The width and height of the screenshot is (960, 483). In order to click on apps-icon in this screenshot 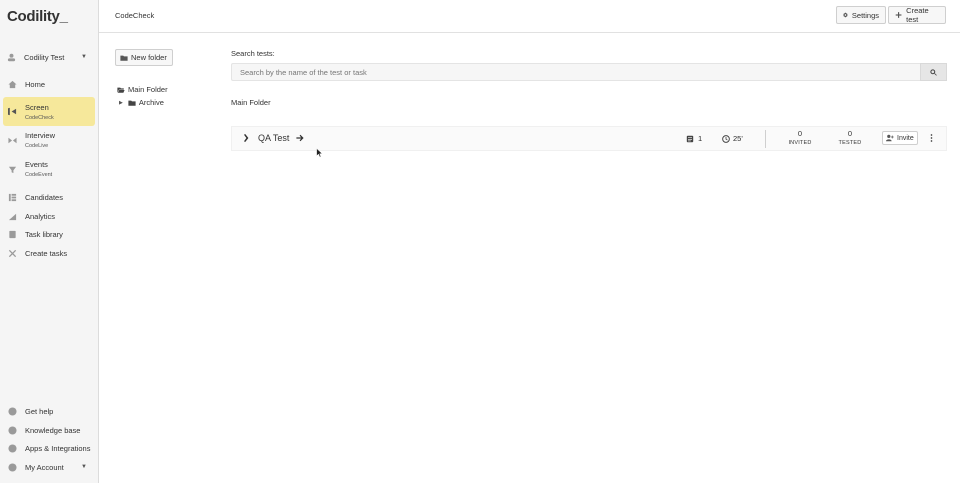, I will do `click(12, 448)`.